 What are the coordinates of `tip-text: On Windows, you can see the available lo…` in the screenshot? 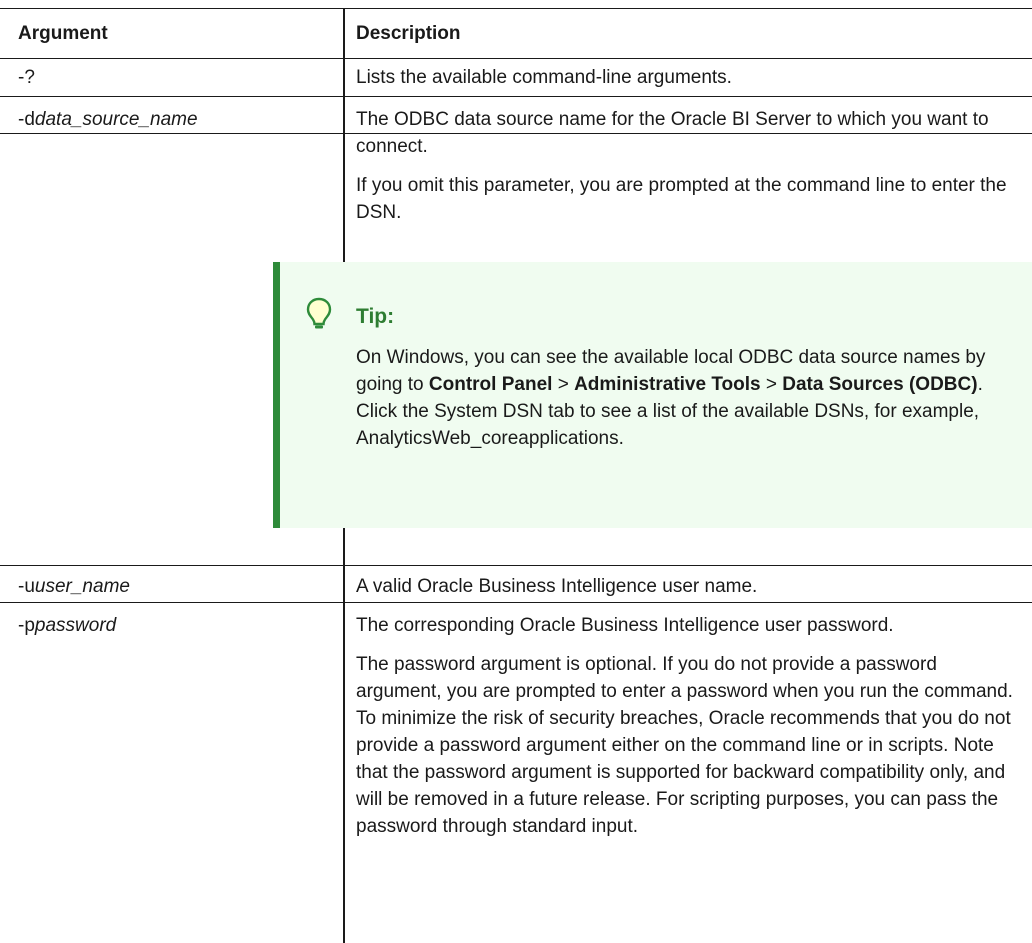 It's located at (681, 398).